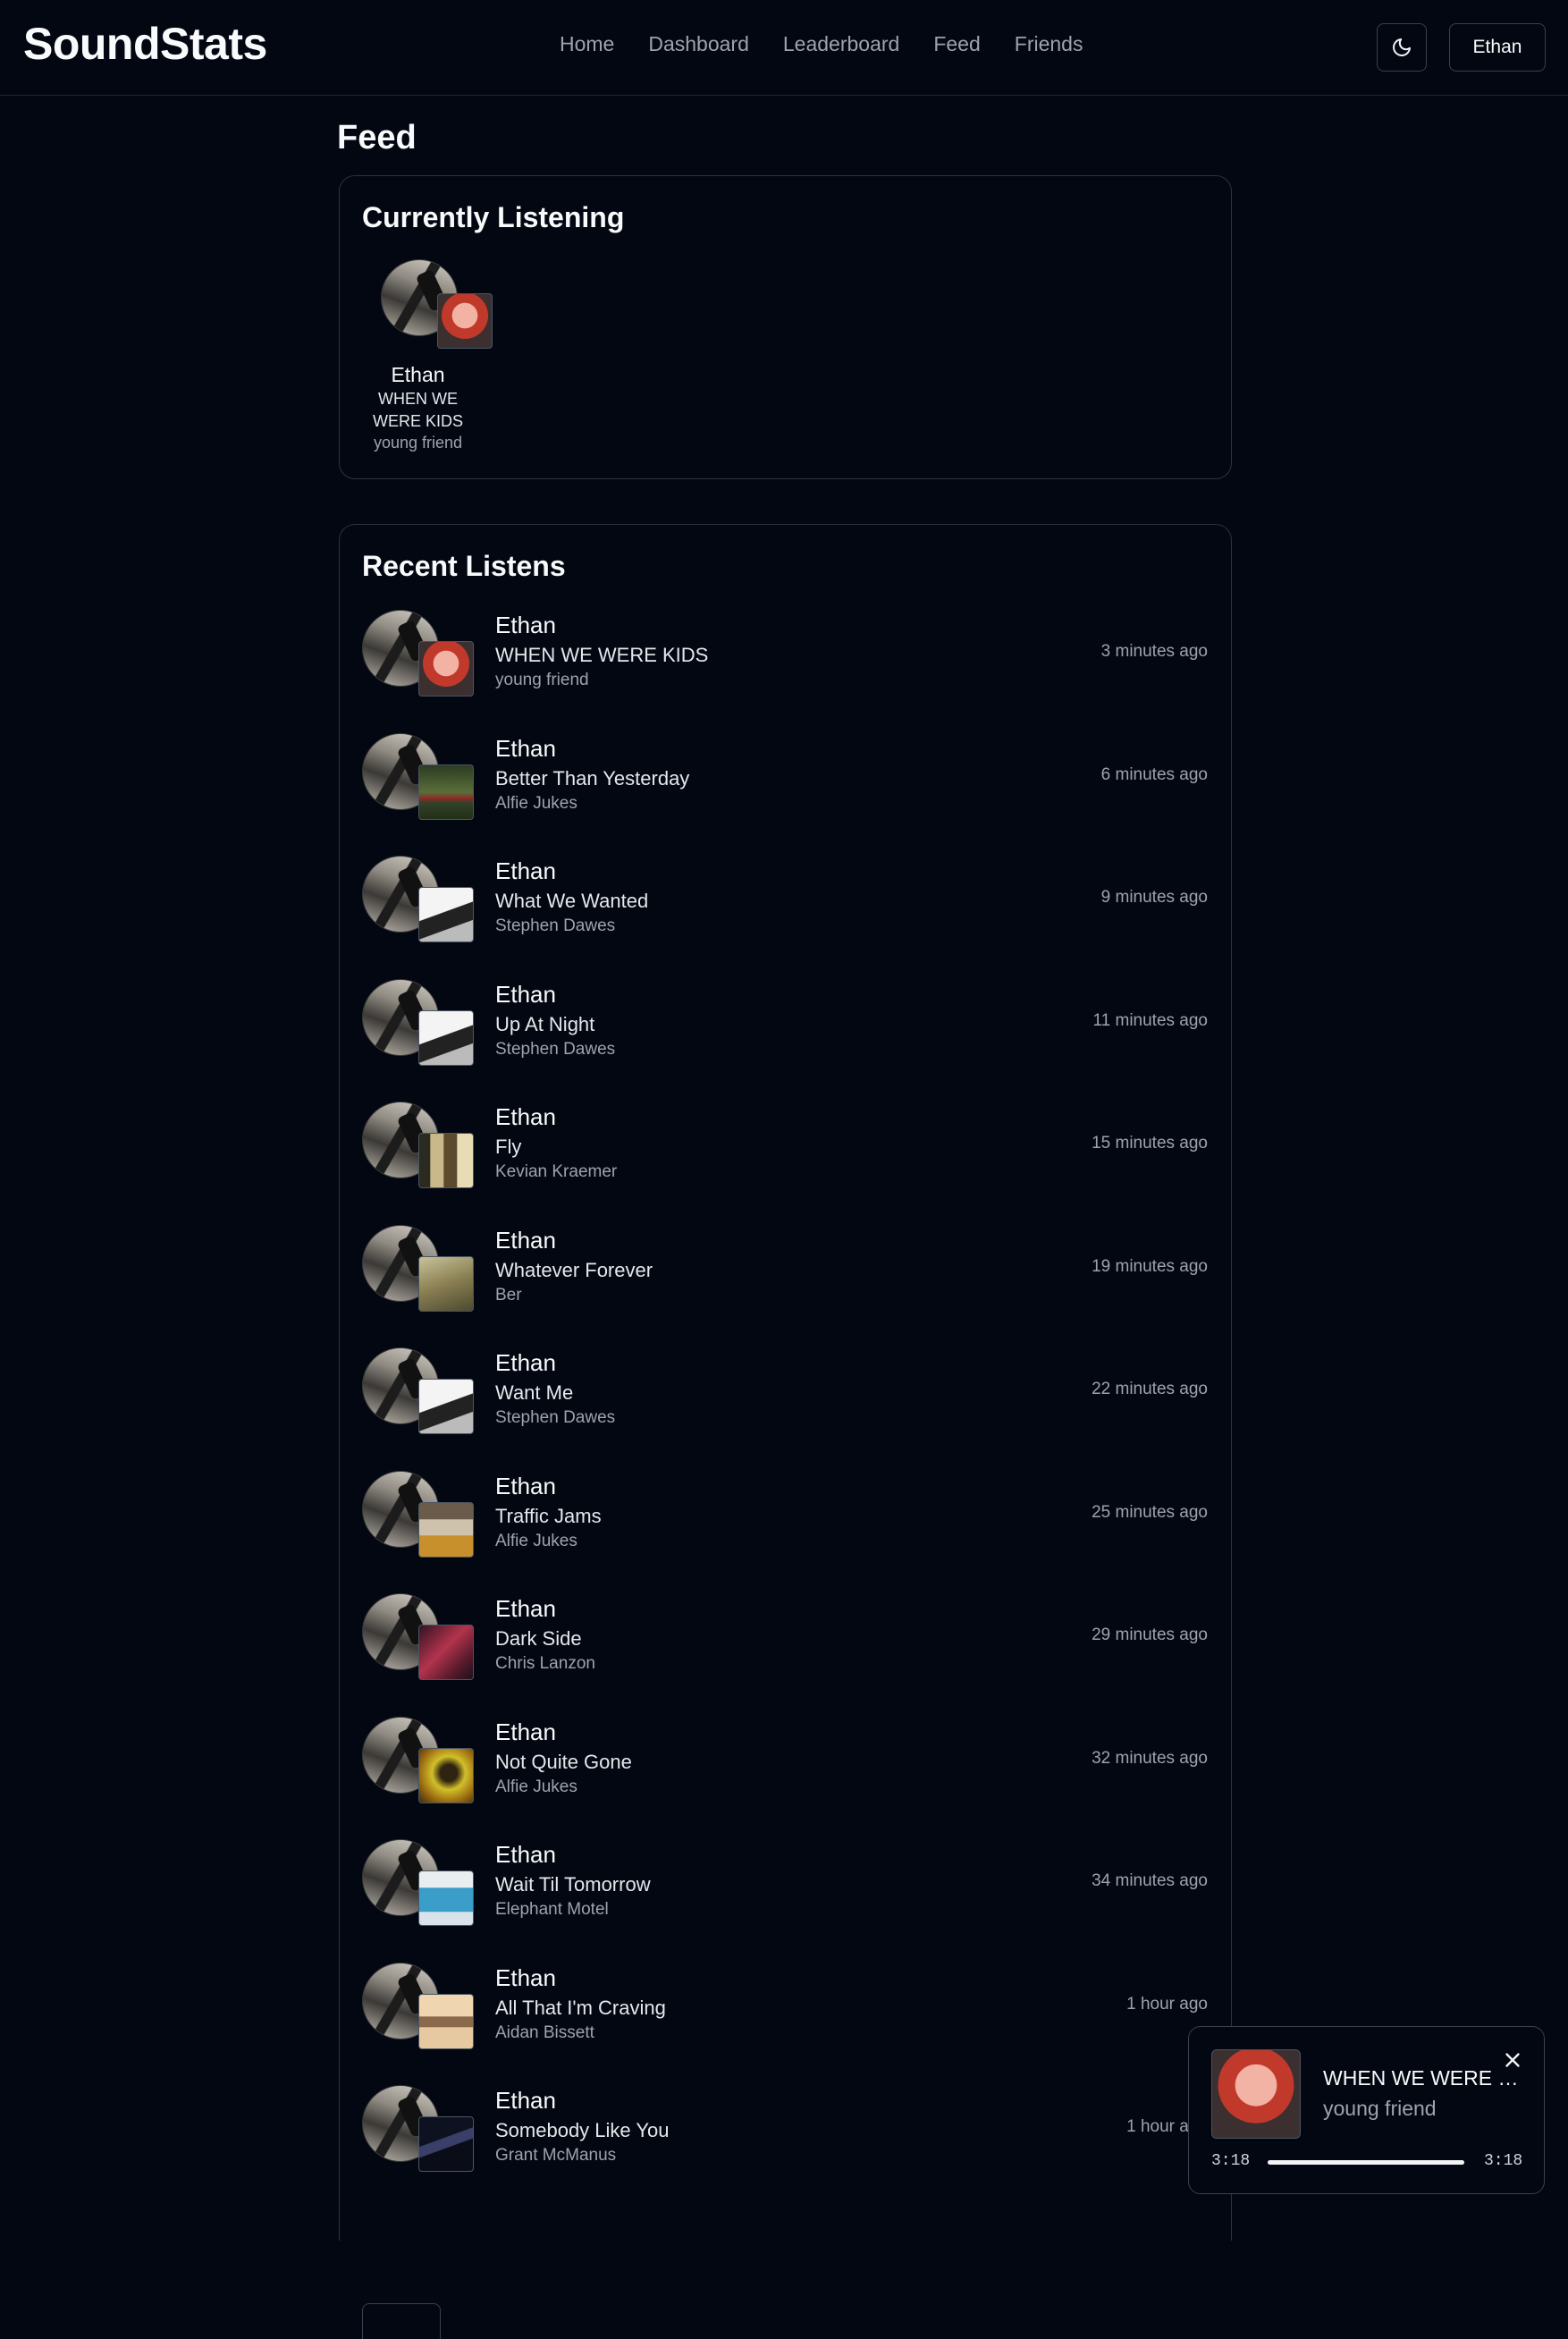  What do you see at coordinates (544, 2032) in the screenshot?
I see `artist-name: Aidan Bissett` at bounding box center [544, 2032].